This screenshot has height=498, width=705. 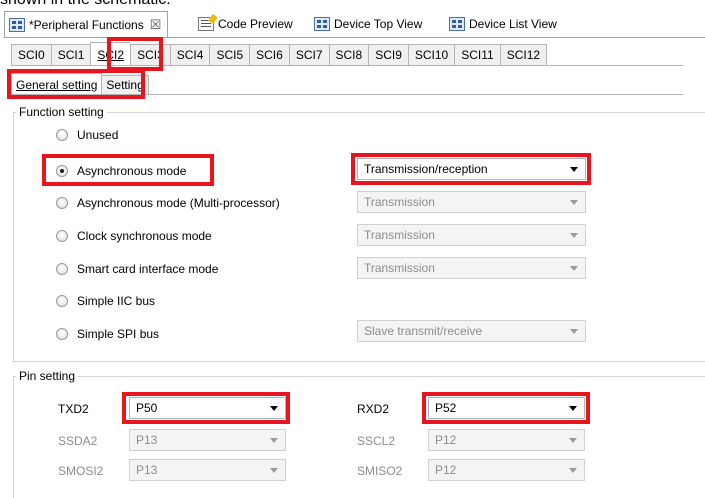 What do you see at coordinates (471, 235) in the screenshot?
I see `clock-synchronous-combo: Transmission` at bounding box center [471, 235].